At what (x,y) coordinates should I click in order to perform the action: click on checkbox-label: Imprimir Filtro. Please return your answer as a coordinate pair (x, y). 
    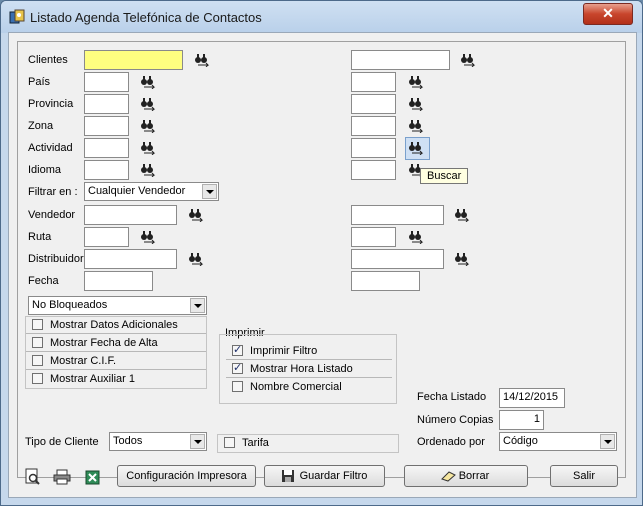
    Looking at the image, I should click on (284, 351).